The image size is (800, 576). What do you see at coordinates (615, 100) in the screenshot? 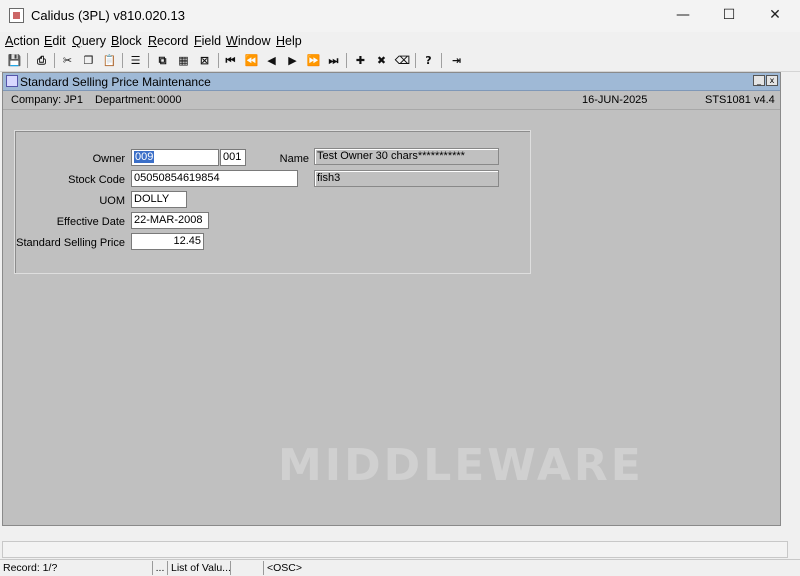
I see `date-display: 16-JUN-2025` at bounding box center [615, 100].